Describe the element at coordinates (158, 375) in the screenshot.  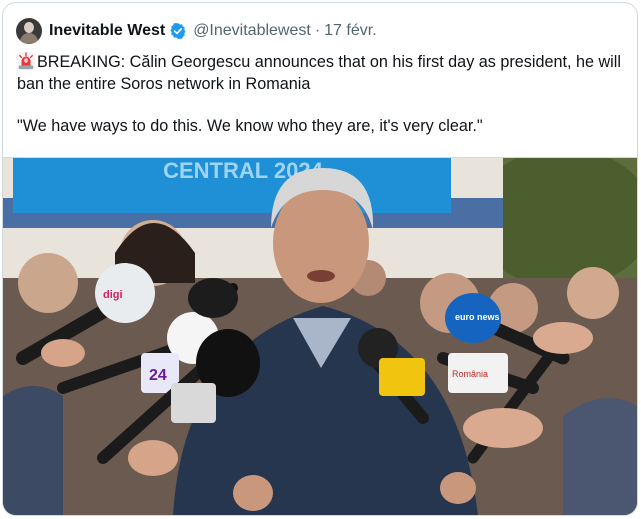
I see `mic-label-24: 24` at that location.